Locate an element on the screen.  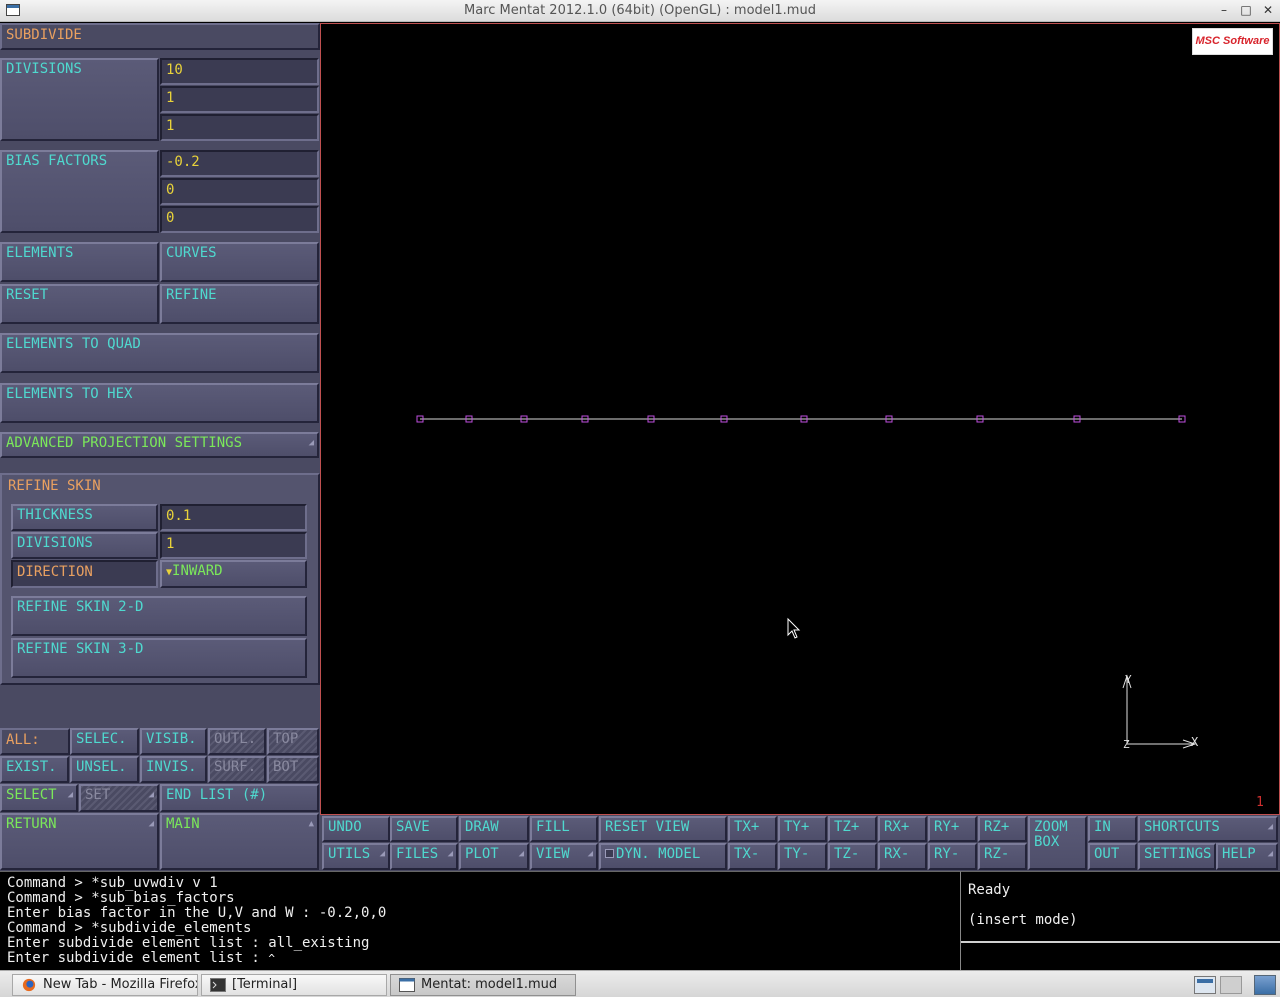
taskbar-item-mentat: Mentat: model1.mud is located at coordinates (483, 985).